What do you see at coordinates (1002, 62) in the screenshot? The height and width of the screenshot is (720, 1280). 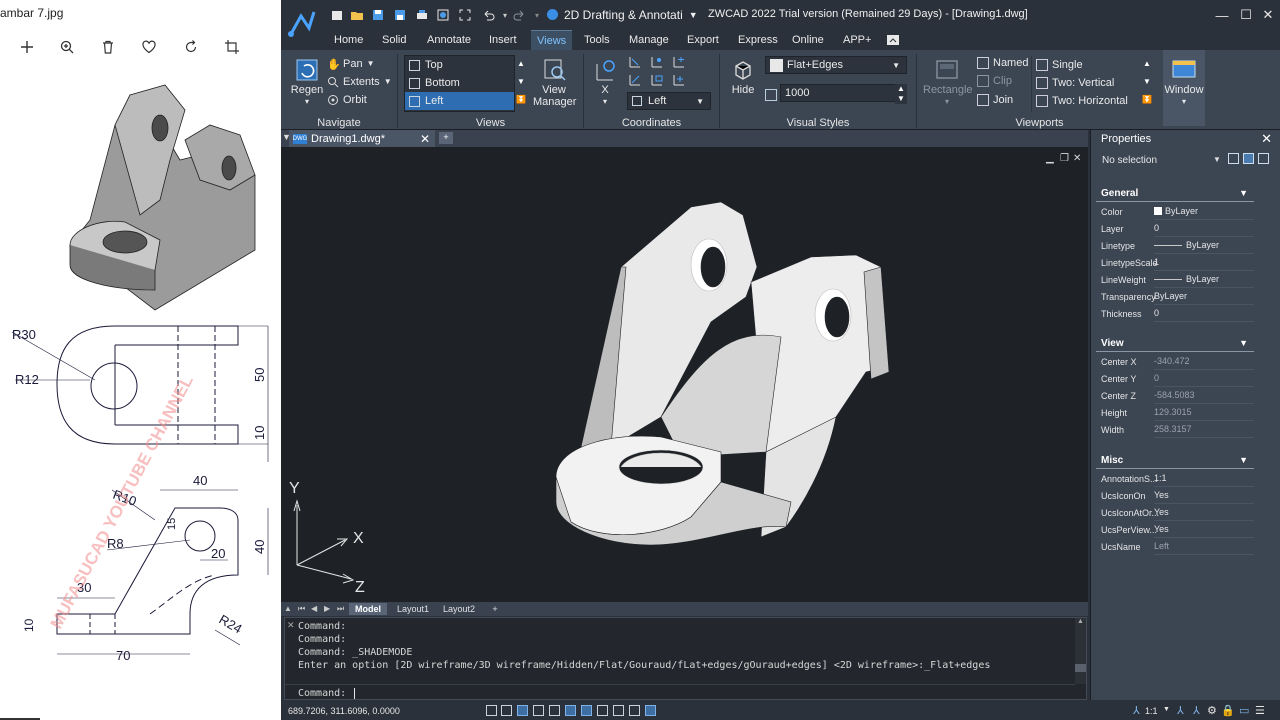 I see `named-viewports-button: Named` at bounding box center [1002, 62].